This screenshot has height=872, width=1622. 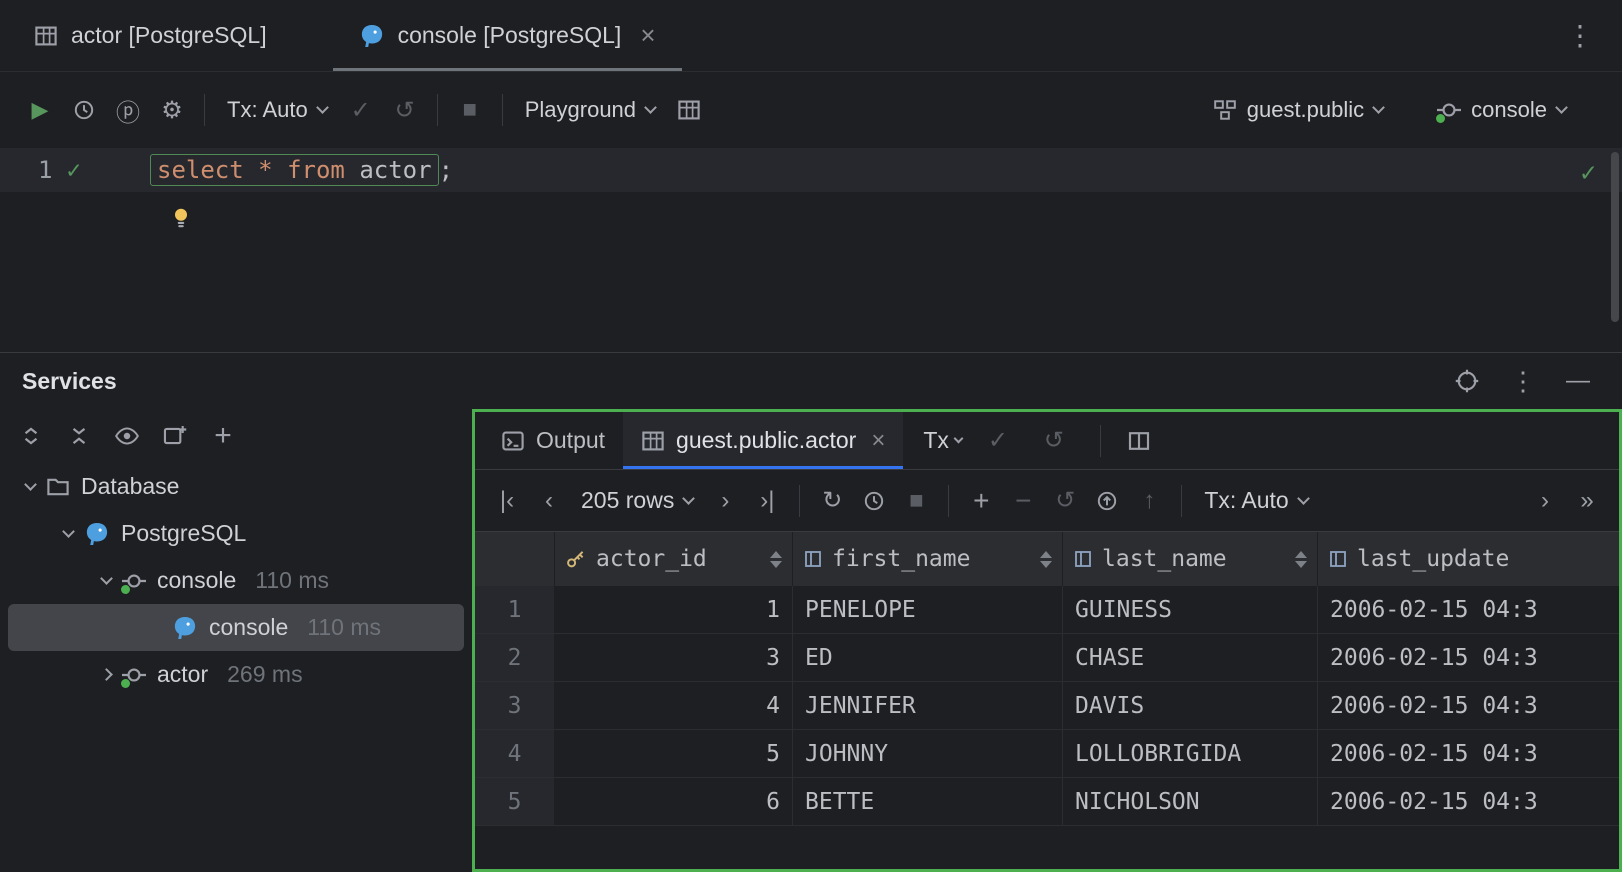 I want to click on tx-dropdown: Tx, so click(x=943, y=440).